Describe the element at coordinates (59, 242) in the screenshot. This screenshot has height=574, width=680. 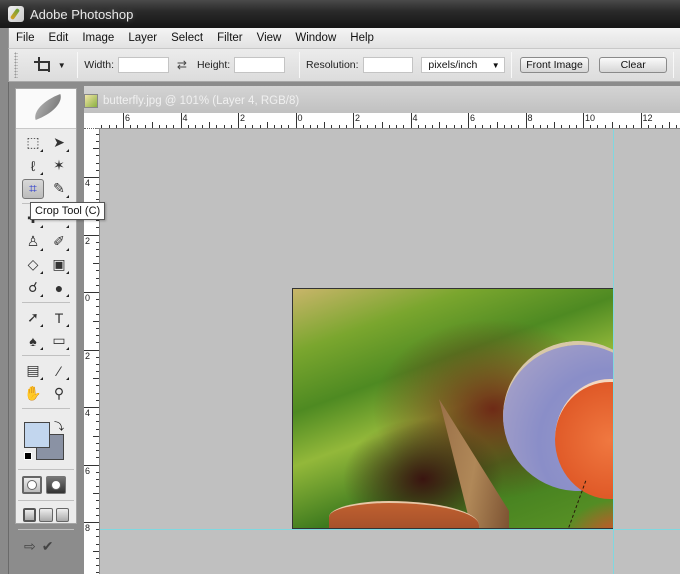
I see `history-brush-icon: ✐` at that location.